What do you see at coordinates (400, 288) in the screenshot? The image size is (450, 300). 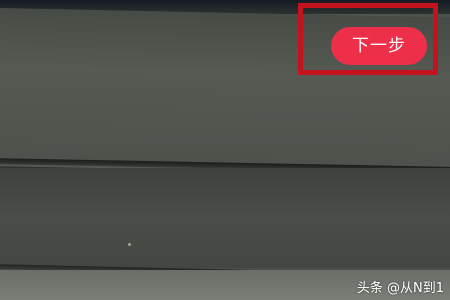 I see `watermark-text: 头条 @从N到1` at bounding box center [400, 288].